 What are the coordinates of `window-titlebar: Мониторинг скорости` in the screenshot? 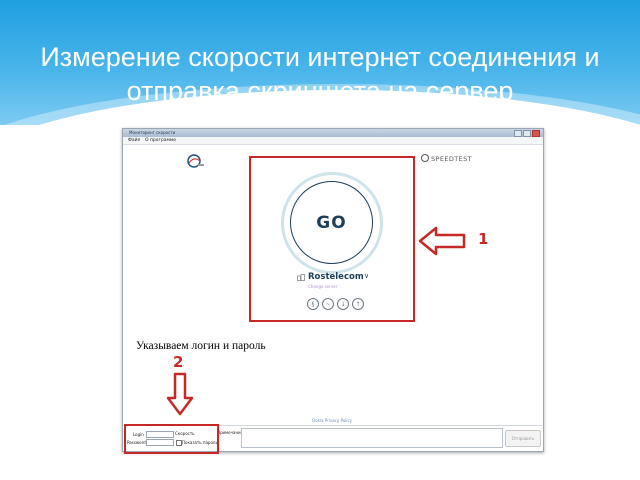 It's located at (333, 133).